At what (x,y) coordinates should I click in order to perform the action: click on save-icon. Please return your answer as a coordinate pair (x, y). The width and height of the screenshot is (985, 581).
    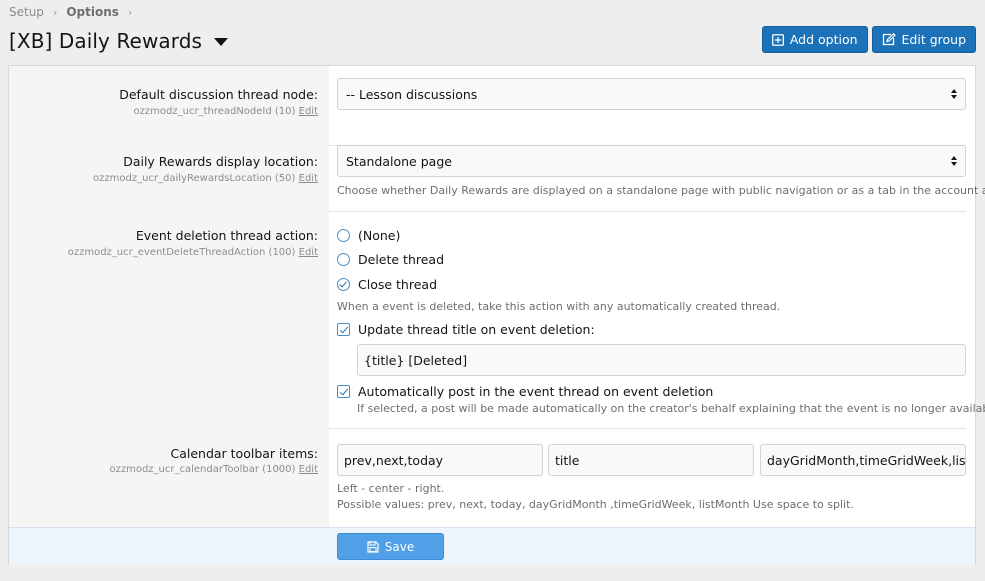
    Looking at the image, I should click on (373, 546).